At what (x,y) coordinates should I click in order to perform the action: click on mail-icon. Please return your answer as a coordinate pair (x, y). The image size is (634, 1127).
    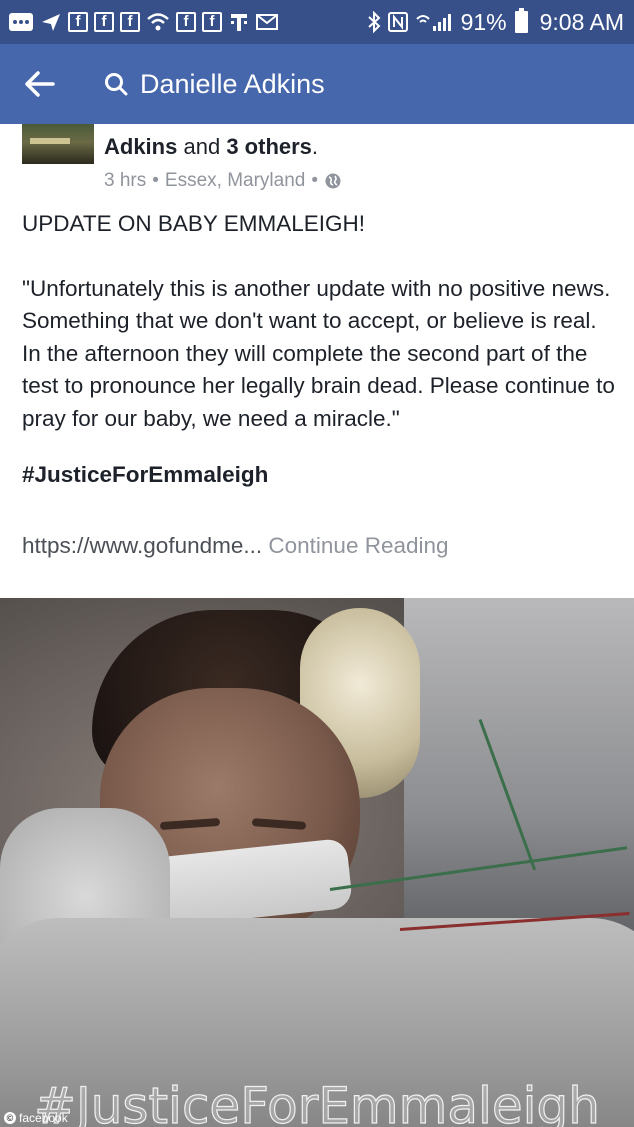
    Looking at the image, I should click on (267, 22).